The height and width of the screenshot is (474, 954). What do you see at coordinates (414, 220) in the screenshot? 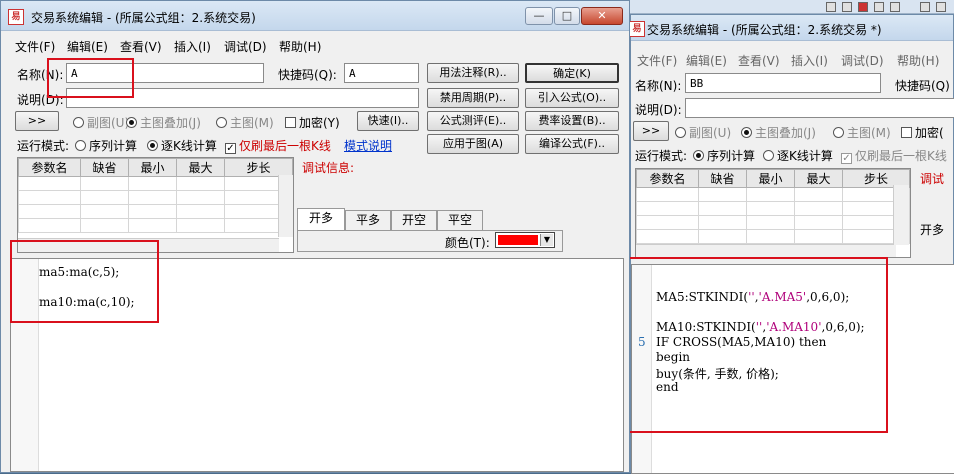
I see `tab-open-short: 开空` at bounding box center [414, 220].